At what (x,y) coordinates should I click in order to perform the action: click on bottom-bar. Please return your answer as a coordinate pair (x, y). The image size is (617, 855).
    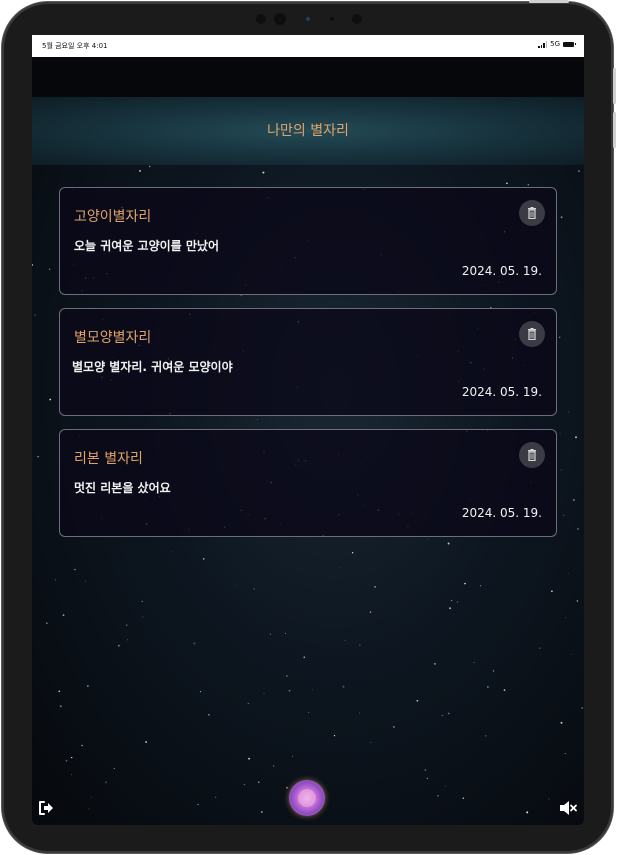
    Looking at the image, I should click on (308, 795).